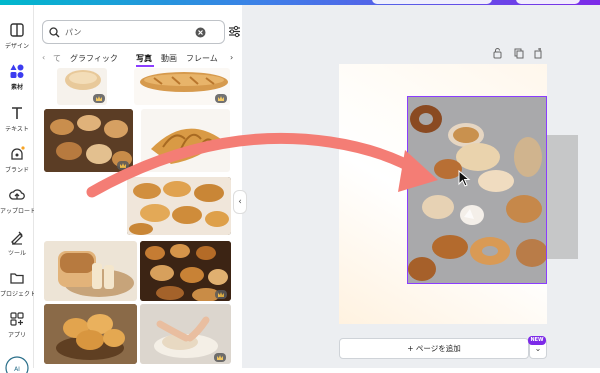 The width and height of the screenshot is (600, 373). Describe the element at coordinates (231, 57) in the screenshot. I see `chevron-right-icon: ›` at that location.